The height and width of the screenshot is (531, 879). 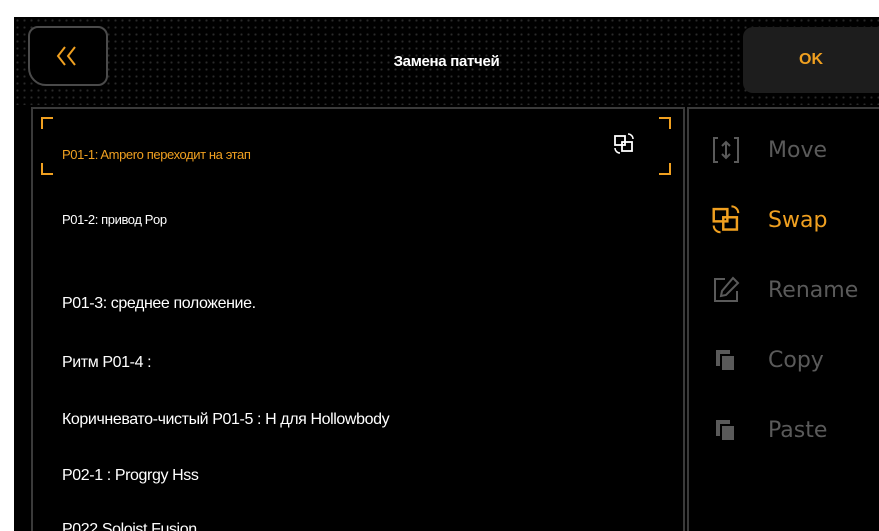 I want to click on patch-row: P01-3: среднее положение., so click(x=159, y=304).